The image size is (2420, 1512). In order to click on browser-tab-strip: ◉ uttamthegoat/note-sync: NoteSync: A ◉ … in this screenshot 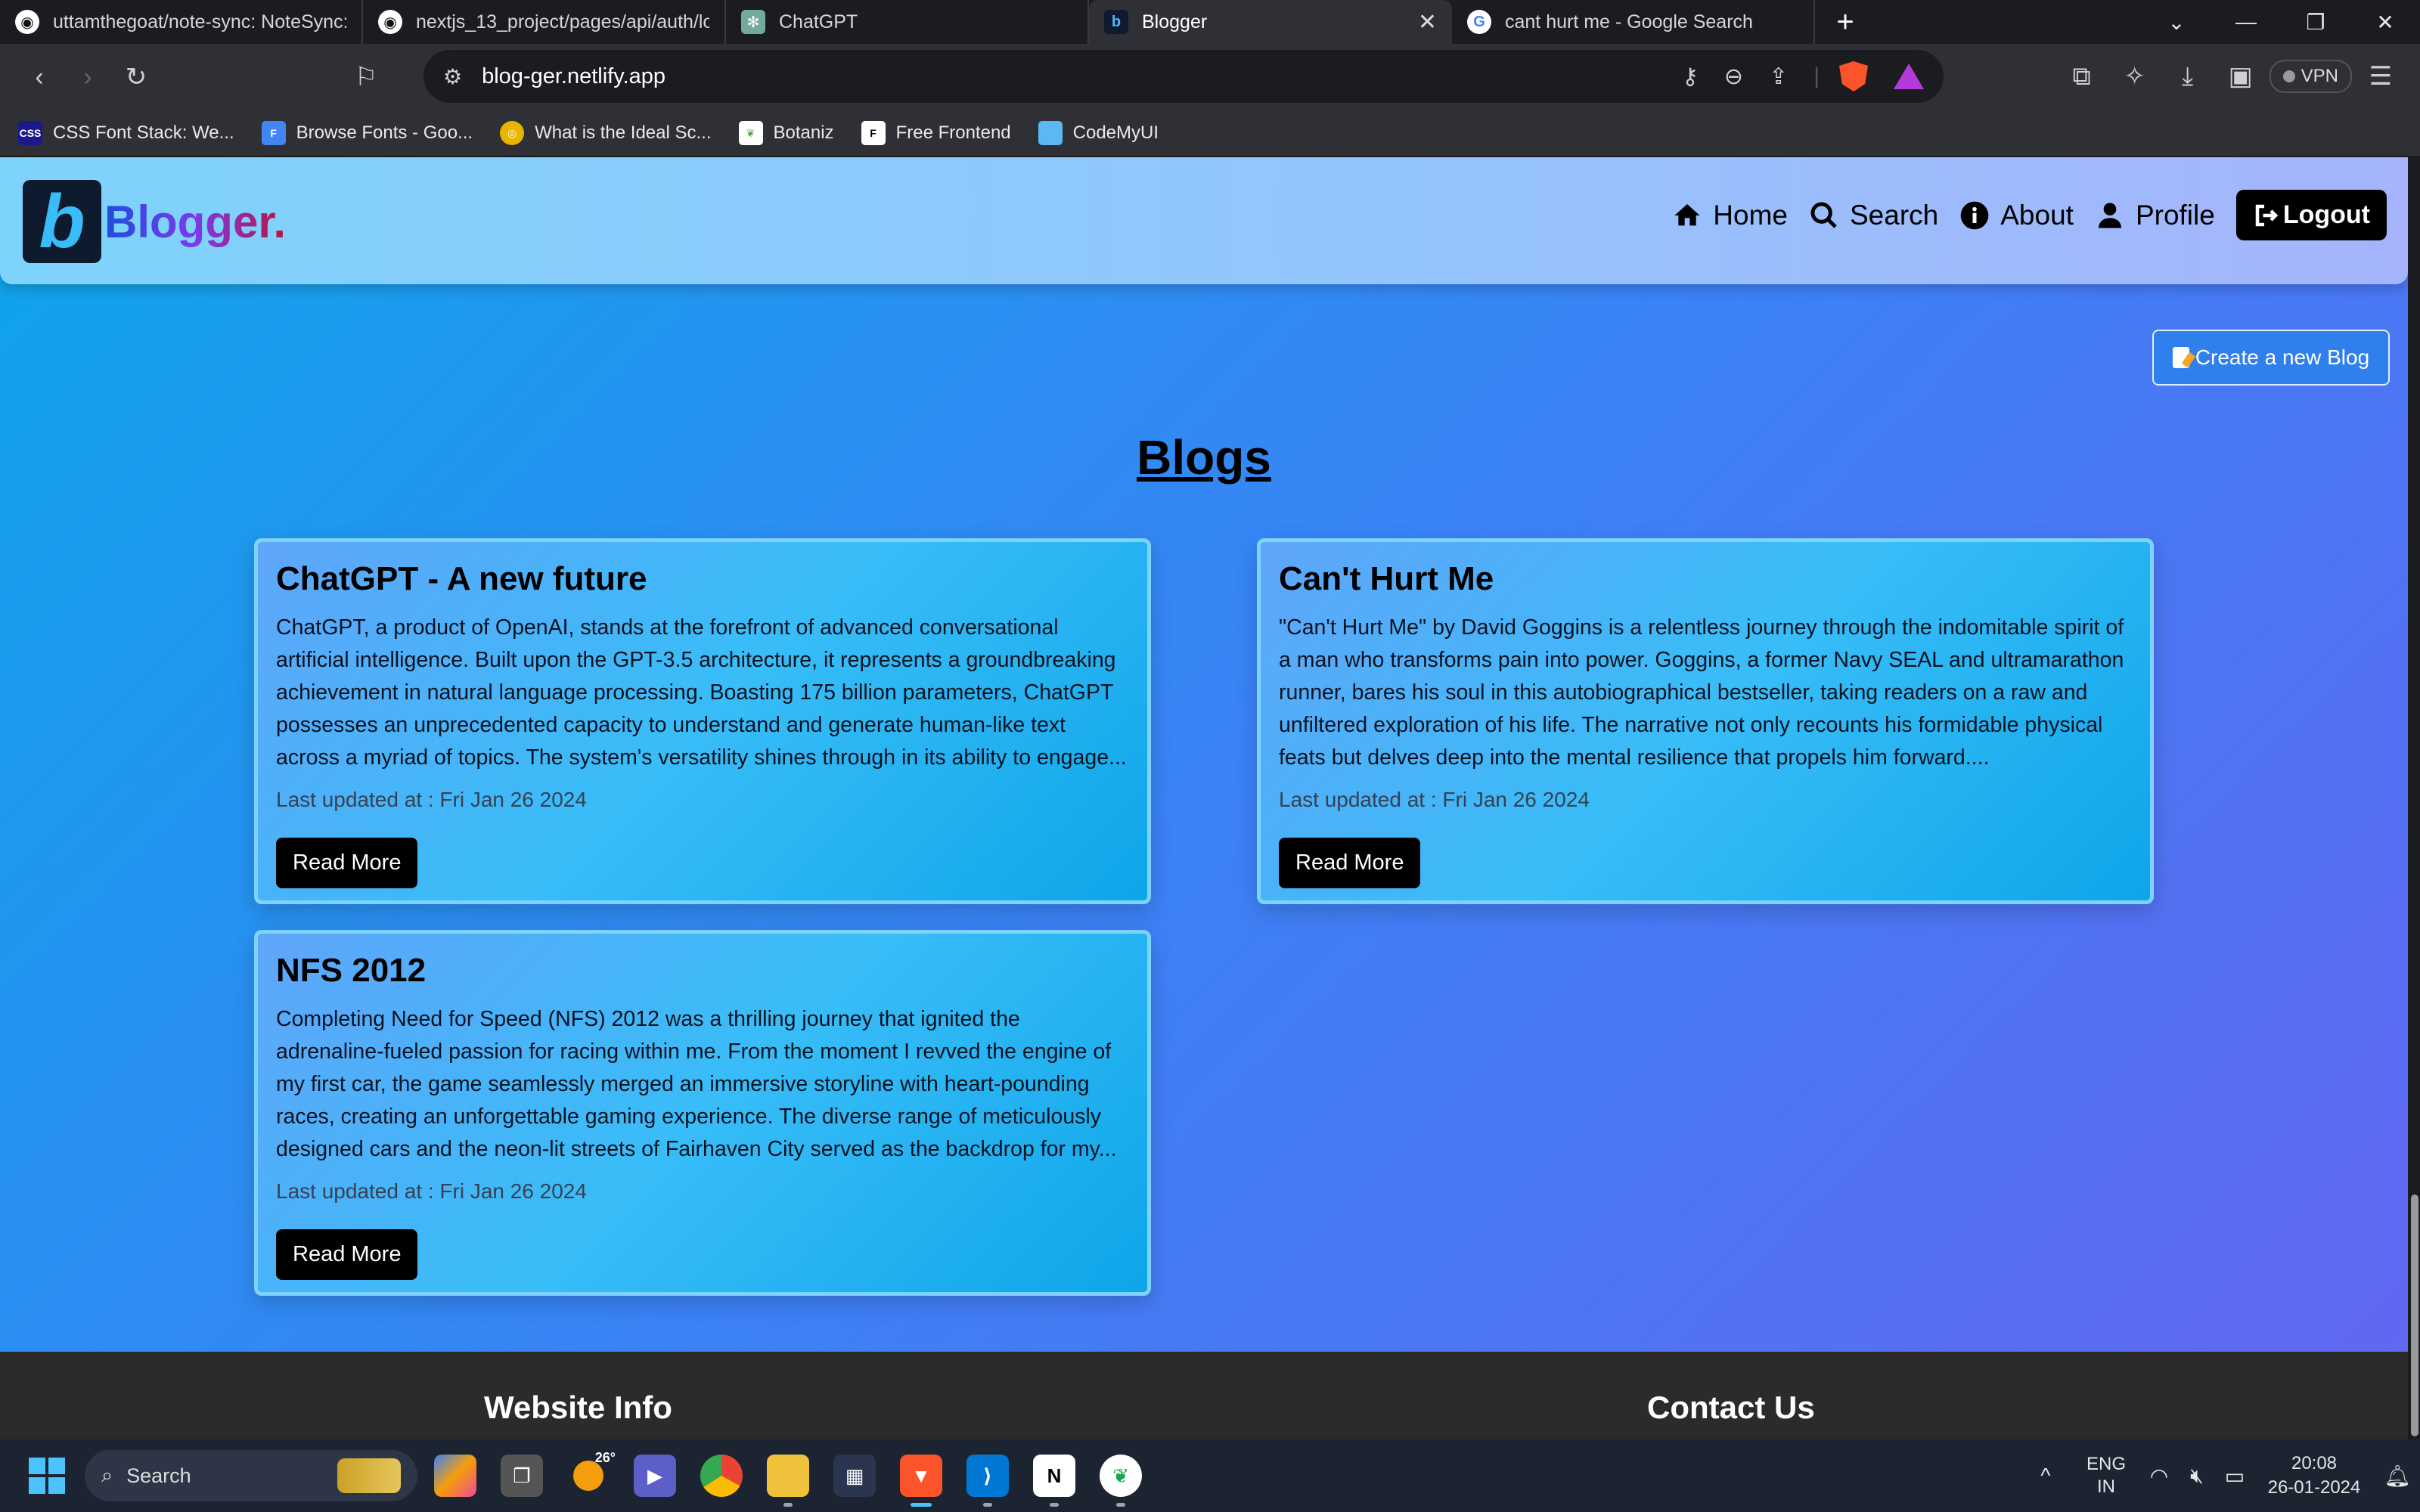, I will do `click(1210, 22)`.